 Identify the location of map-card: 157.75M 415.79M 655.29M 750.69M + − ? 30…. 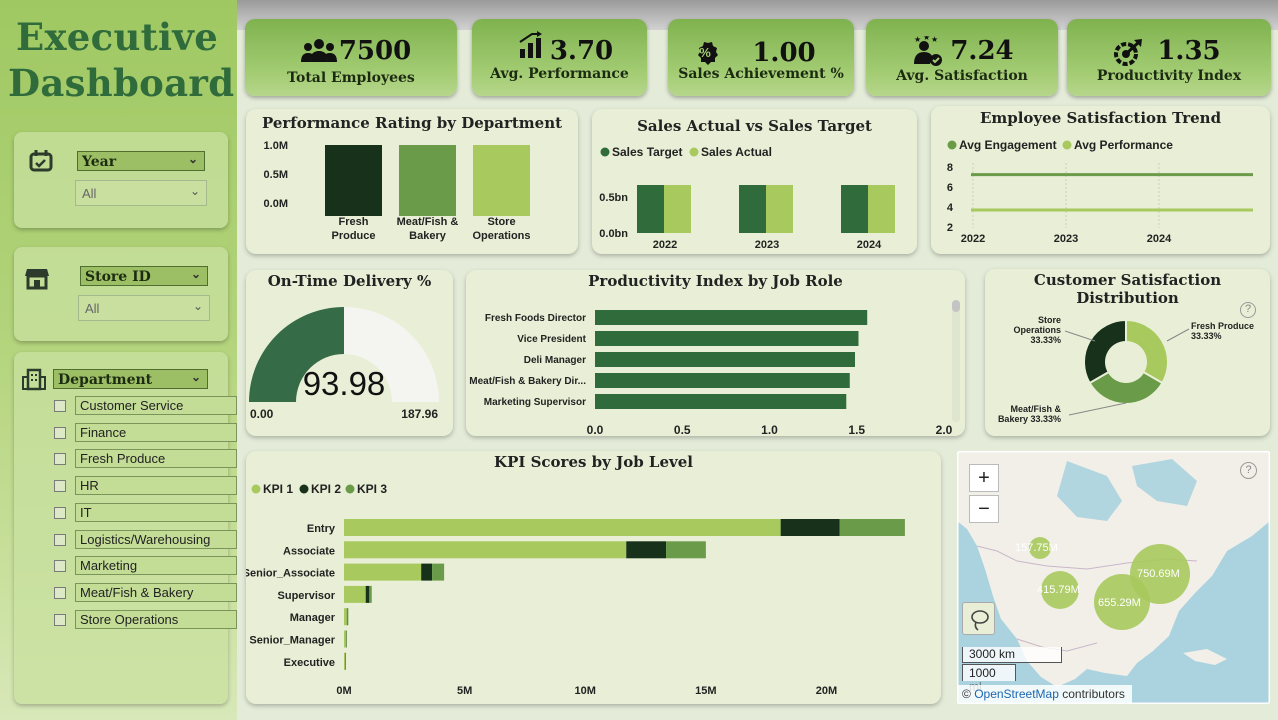
(1113, 577).